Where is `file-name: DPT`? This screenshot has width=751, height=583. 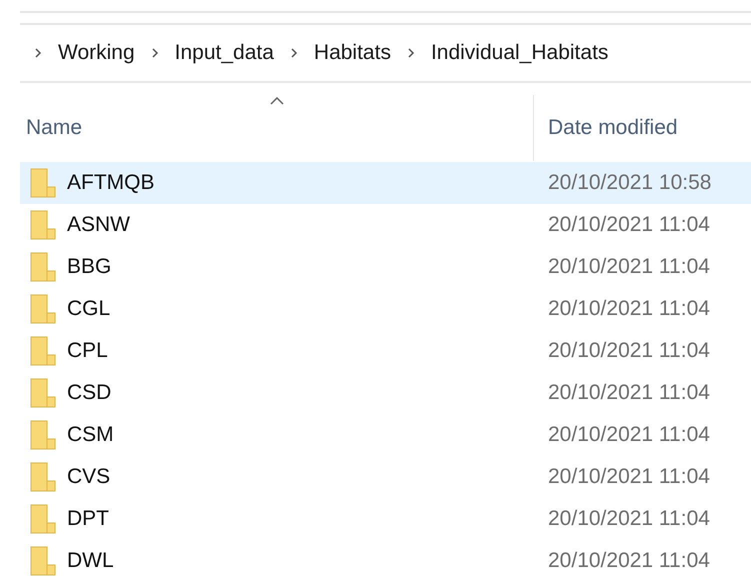 file-name: DPT is located at coordinates (88, 519).